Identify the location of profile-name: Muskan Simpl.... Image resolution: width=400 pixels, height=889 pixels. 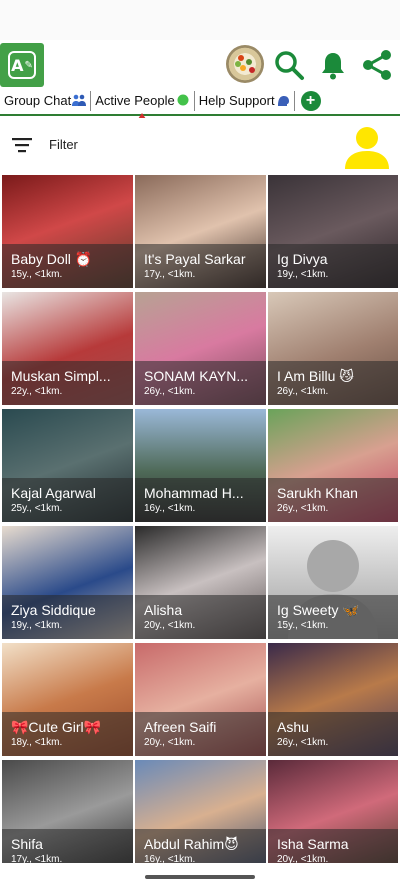
(61, 376).